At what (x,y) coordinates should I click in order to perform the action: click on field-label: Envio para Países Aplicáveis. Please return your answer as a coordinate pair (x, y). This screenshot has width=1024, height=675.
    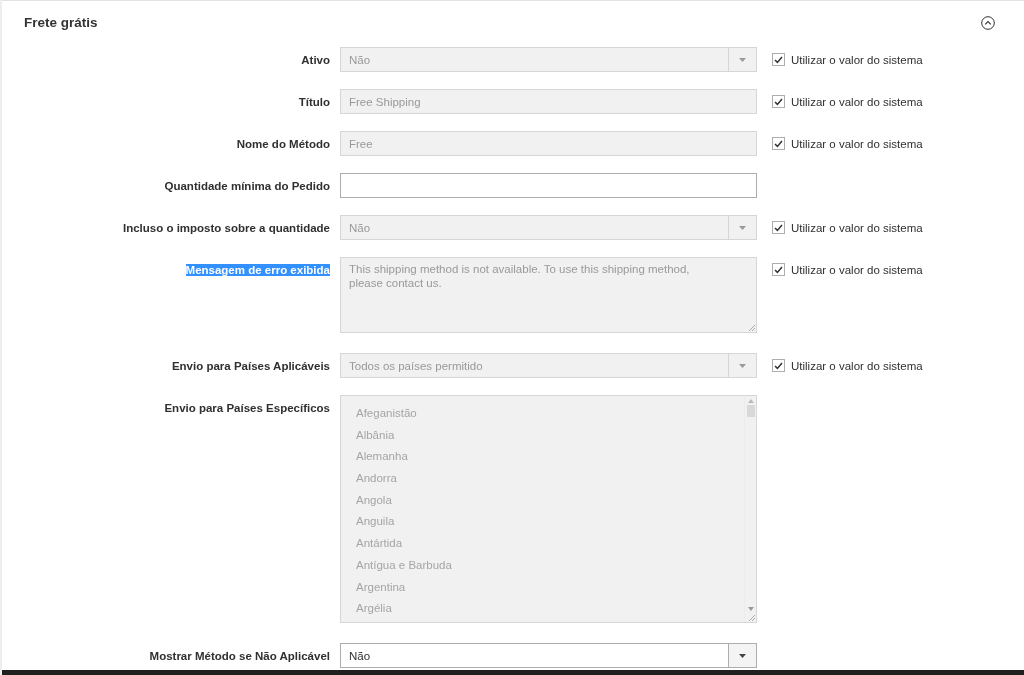
    Looking at the image, I should click on (250, 366).